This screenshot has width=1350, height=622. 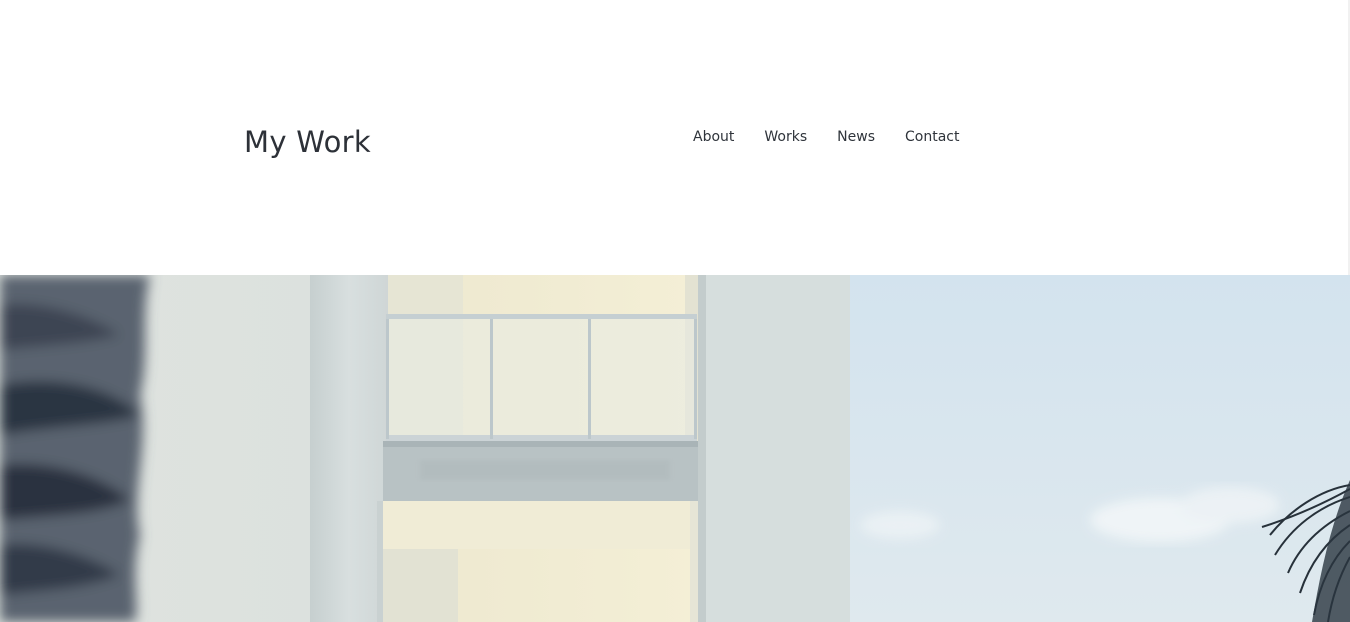 I want to click on nav-item-works: Works, so click(x=785, y=137).